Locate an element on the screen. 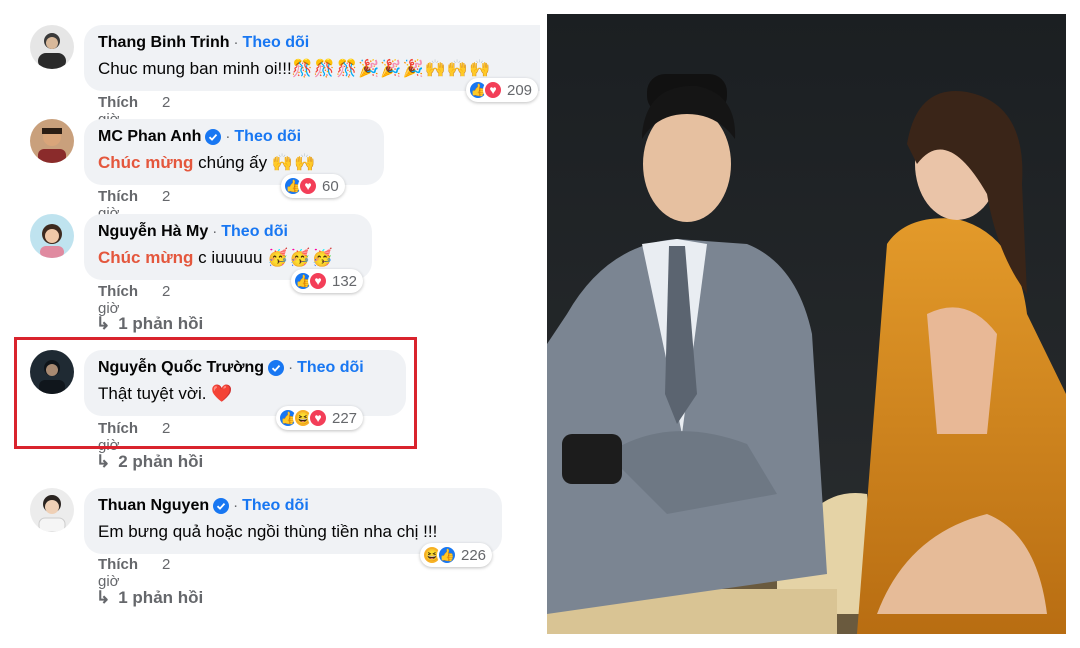 The height and width of the screenshot is (648, 1080). reaction-count: 209 is located at coordinates (520, 90).